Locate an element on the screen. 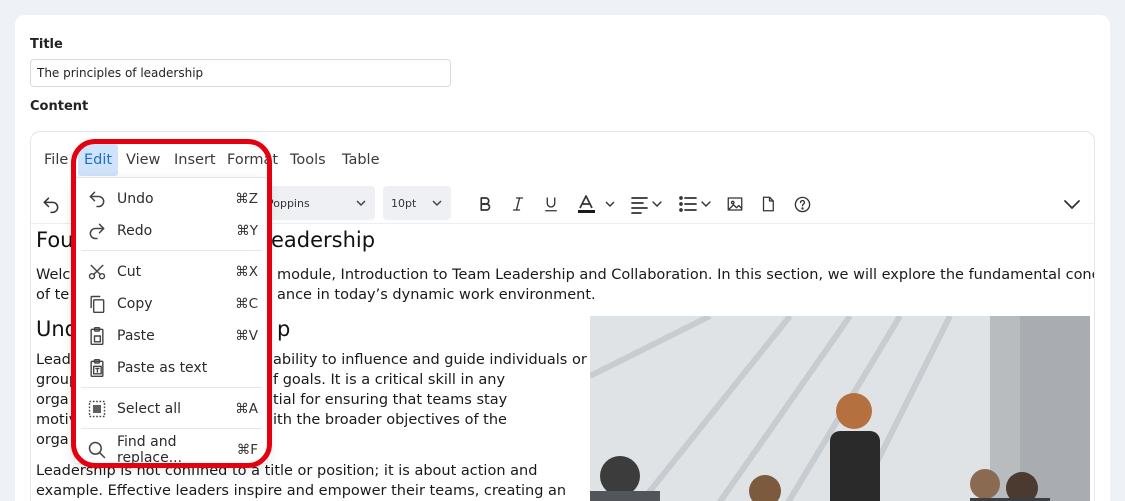 The image size is (1125, 501). menu-format: Format is located at coordinates (252, 160).